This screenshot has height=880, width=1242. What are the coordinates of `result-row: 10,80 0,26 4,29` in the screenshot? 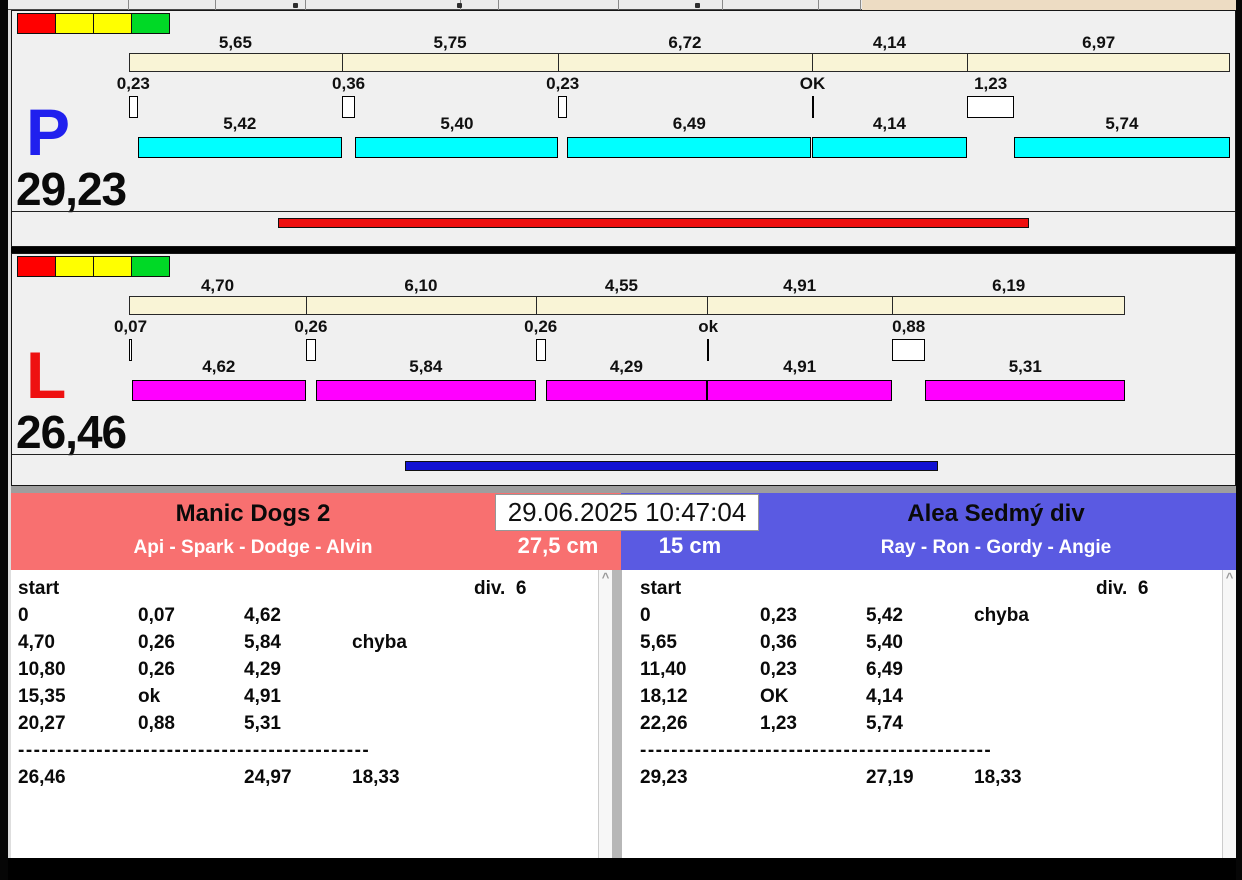 It's located at (308, 669).